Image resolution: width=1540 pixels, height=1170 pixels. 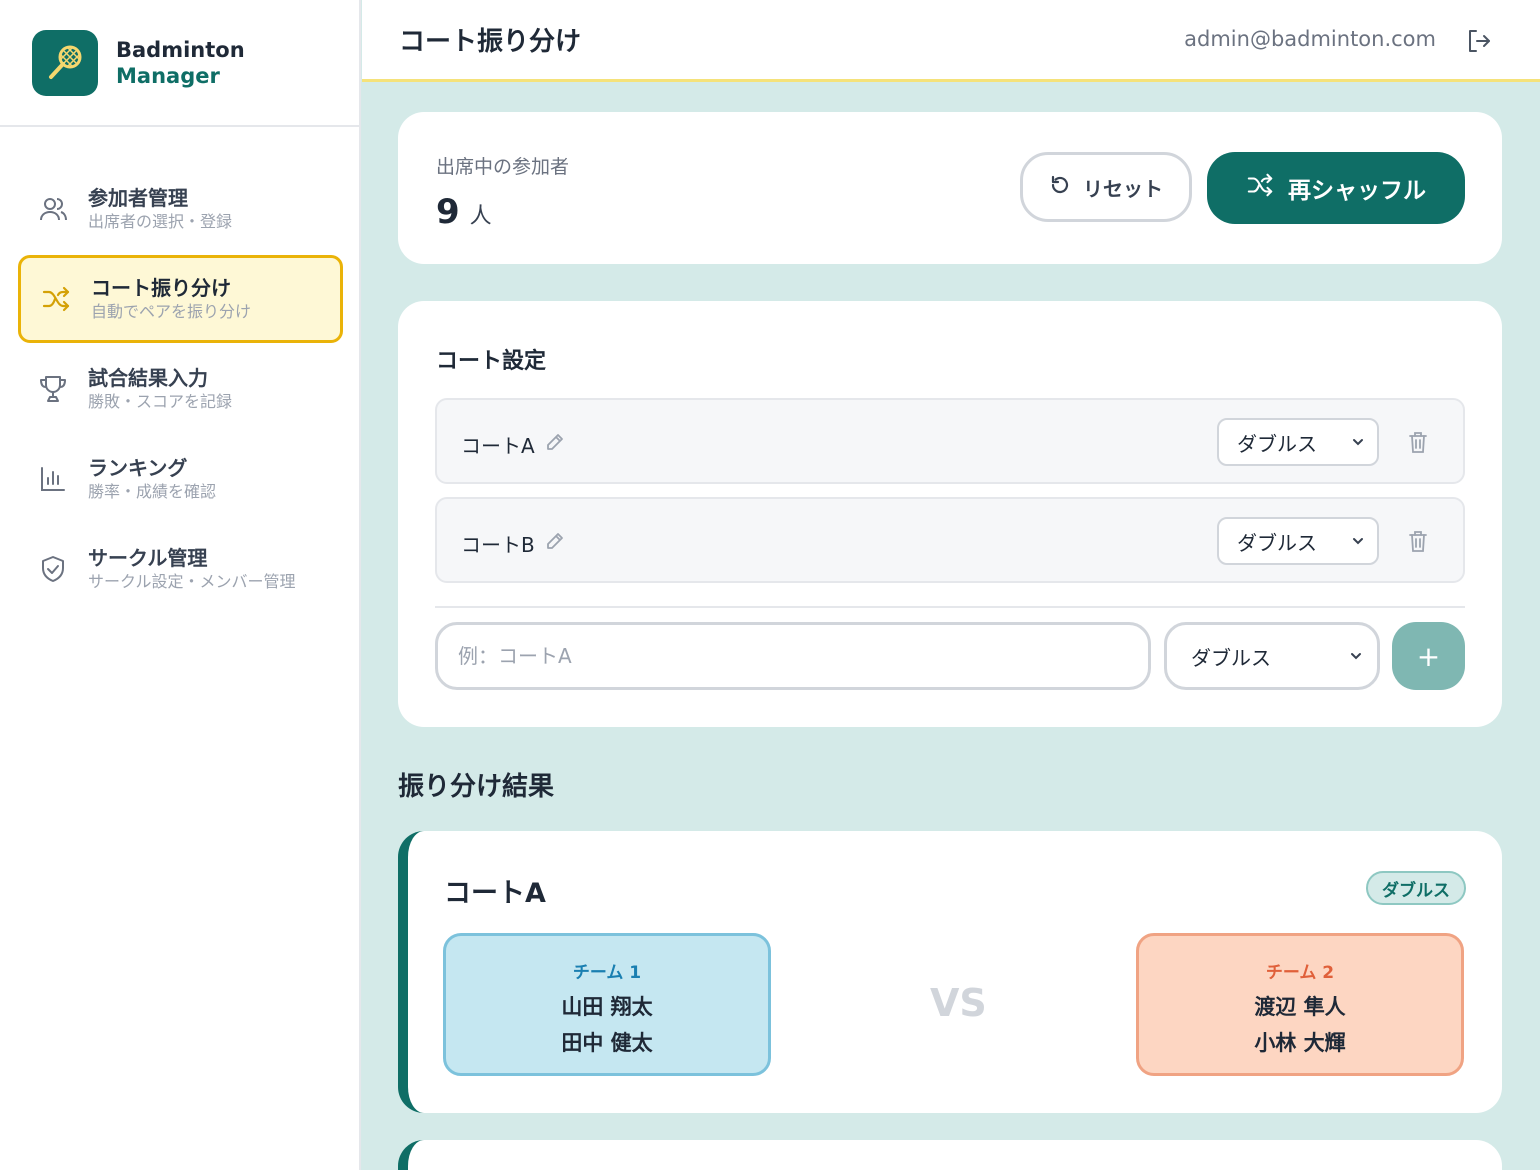 I want to click on team-label: チーム 2, so click(x=1300, y=973).